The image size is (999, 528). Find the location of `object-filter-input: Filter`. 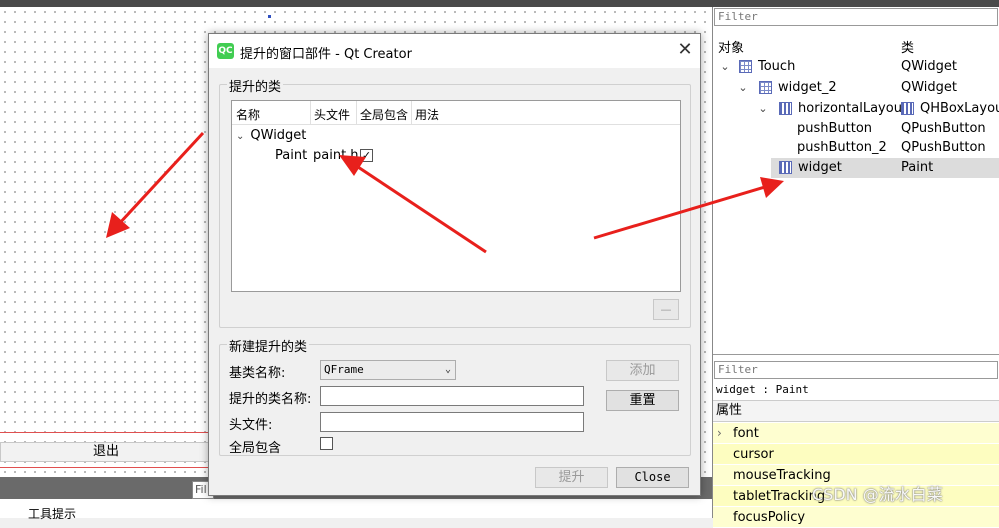

object-filter-input: Filter is located at coordinates (856, 17).